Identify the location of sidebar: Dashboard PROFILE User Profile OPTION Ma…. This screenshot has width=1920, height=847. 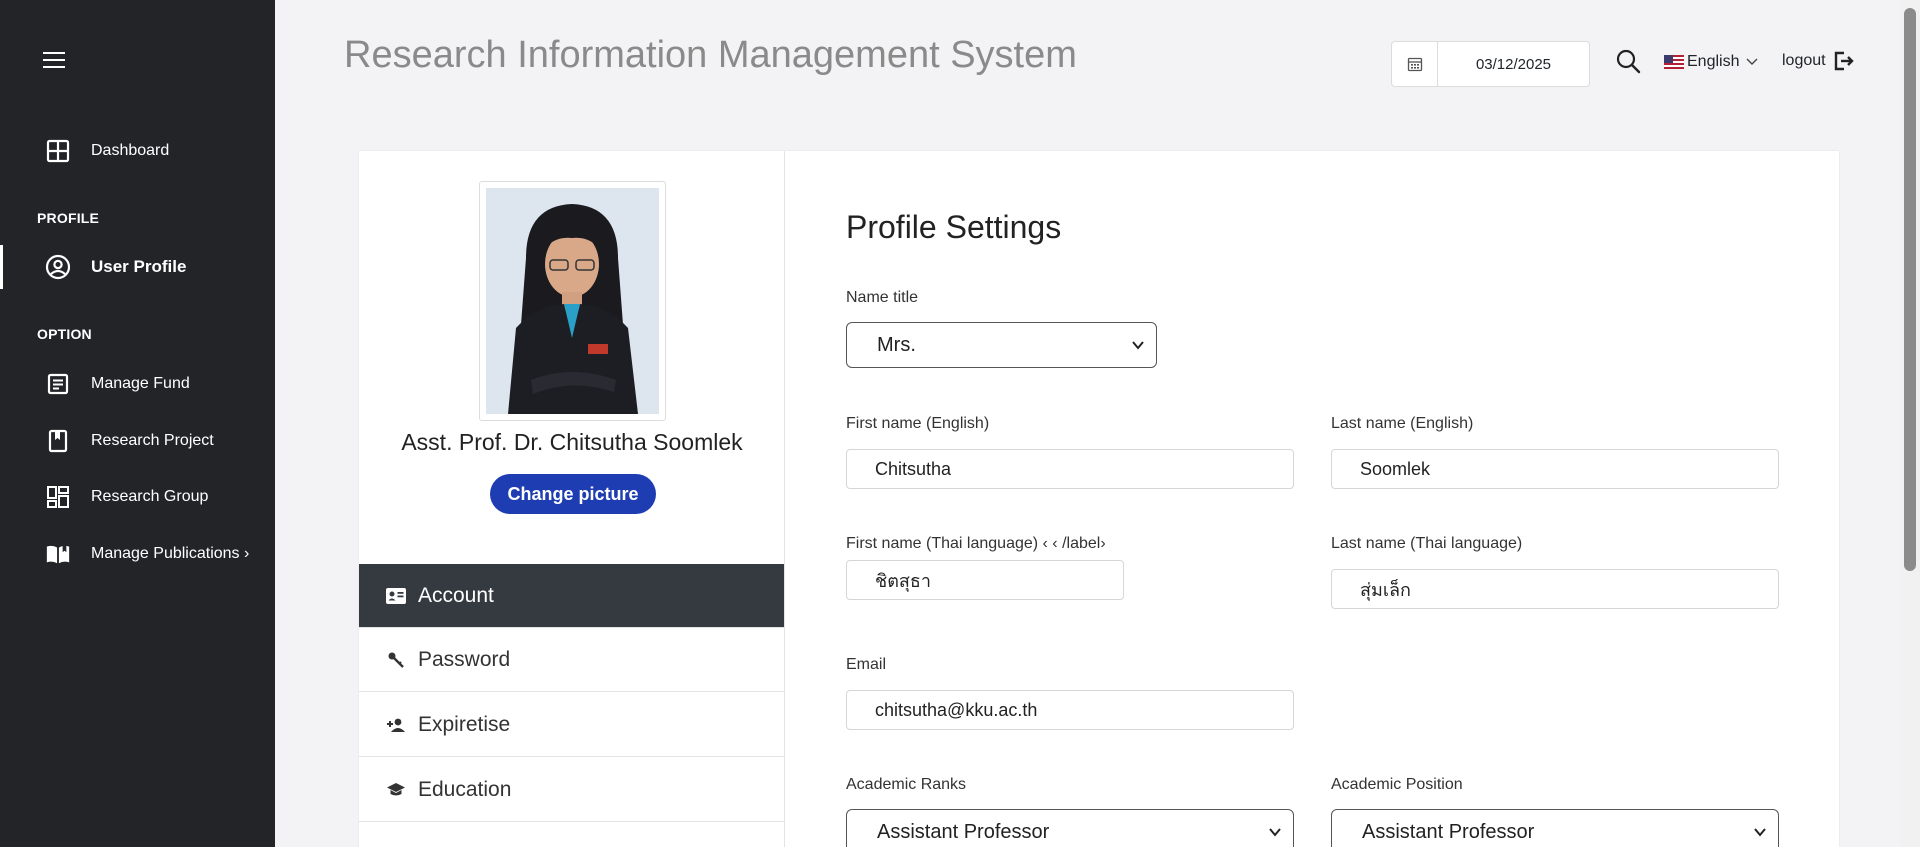
(137, 423).